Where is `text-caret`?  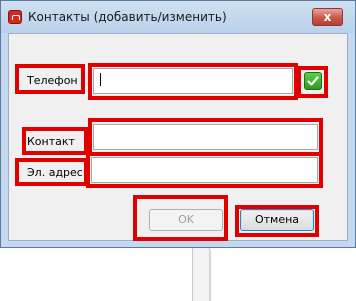
text-caret is located at coordinates (100, 79).